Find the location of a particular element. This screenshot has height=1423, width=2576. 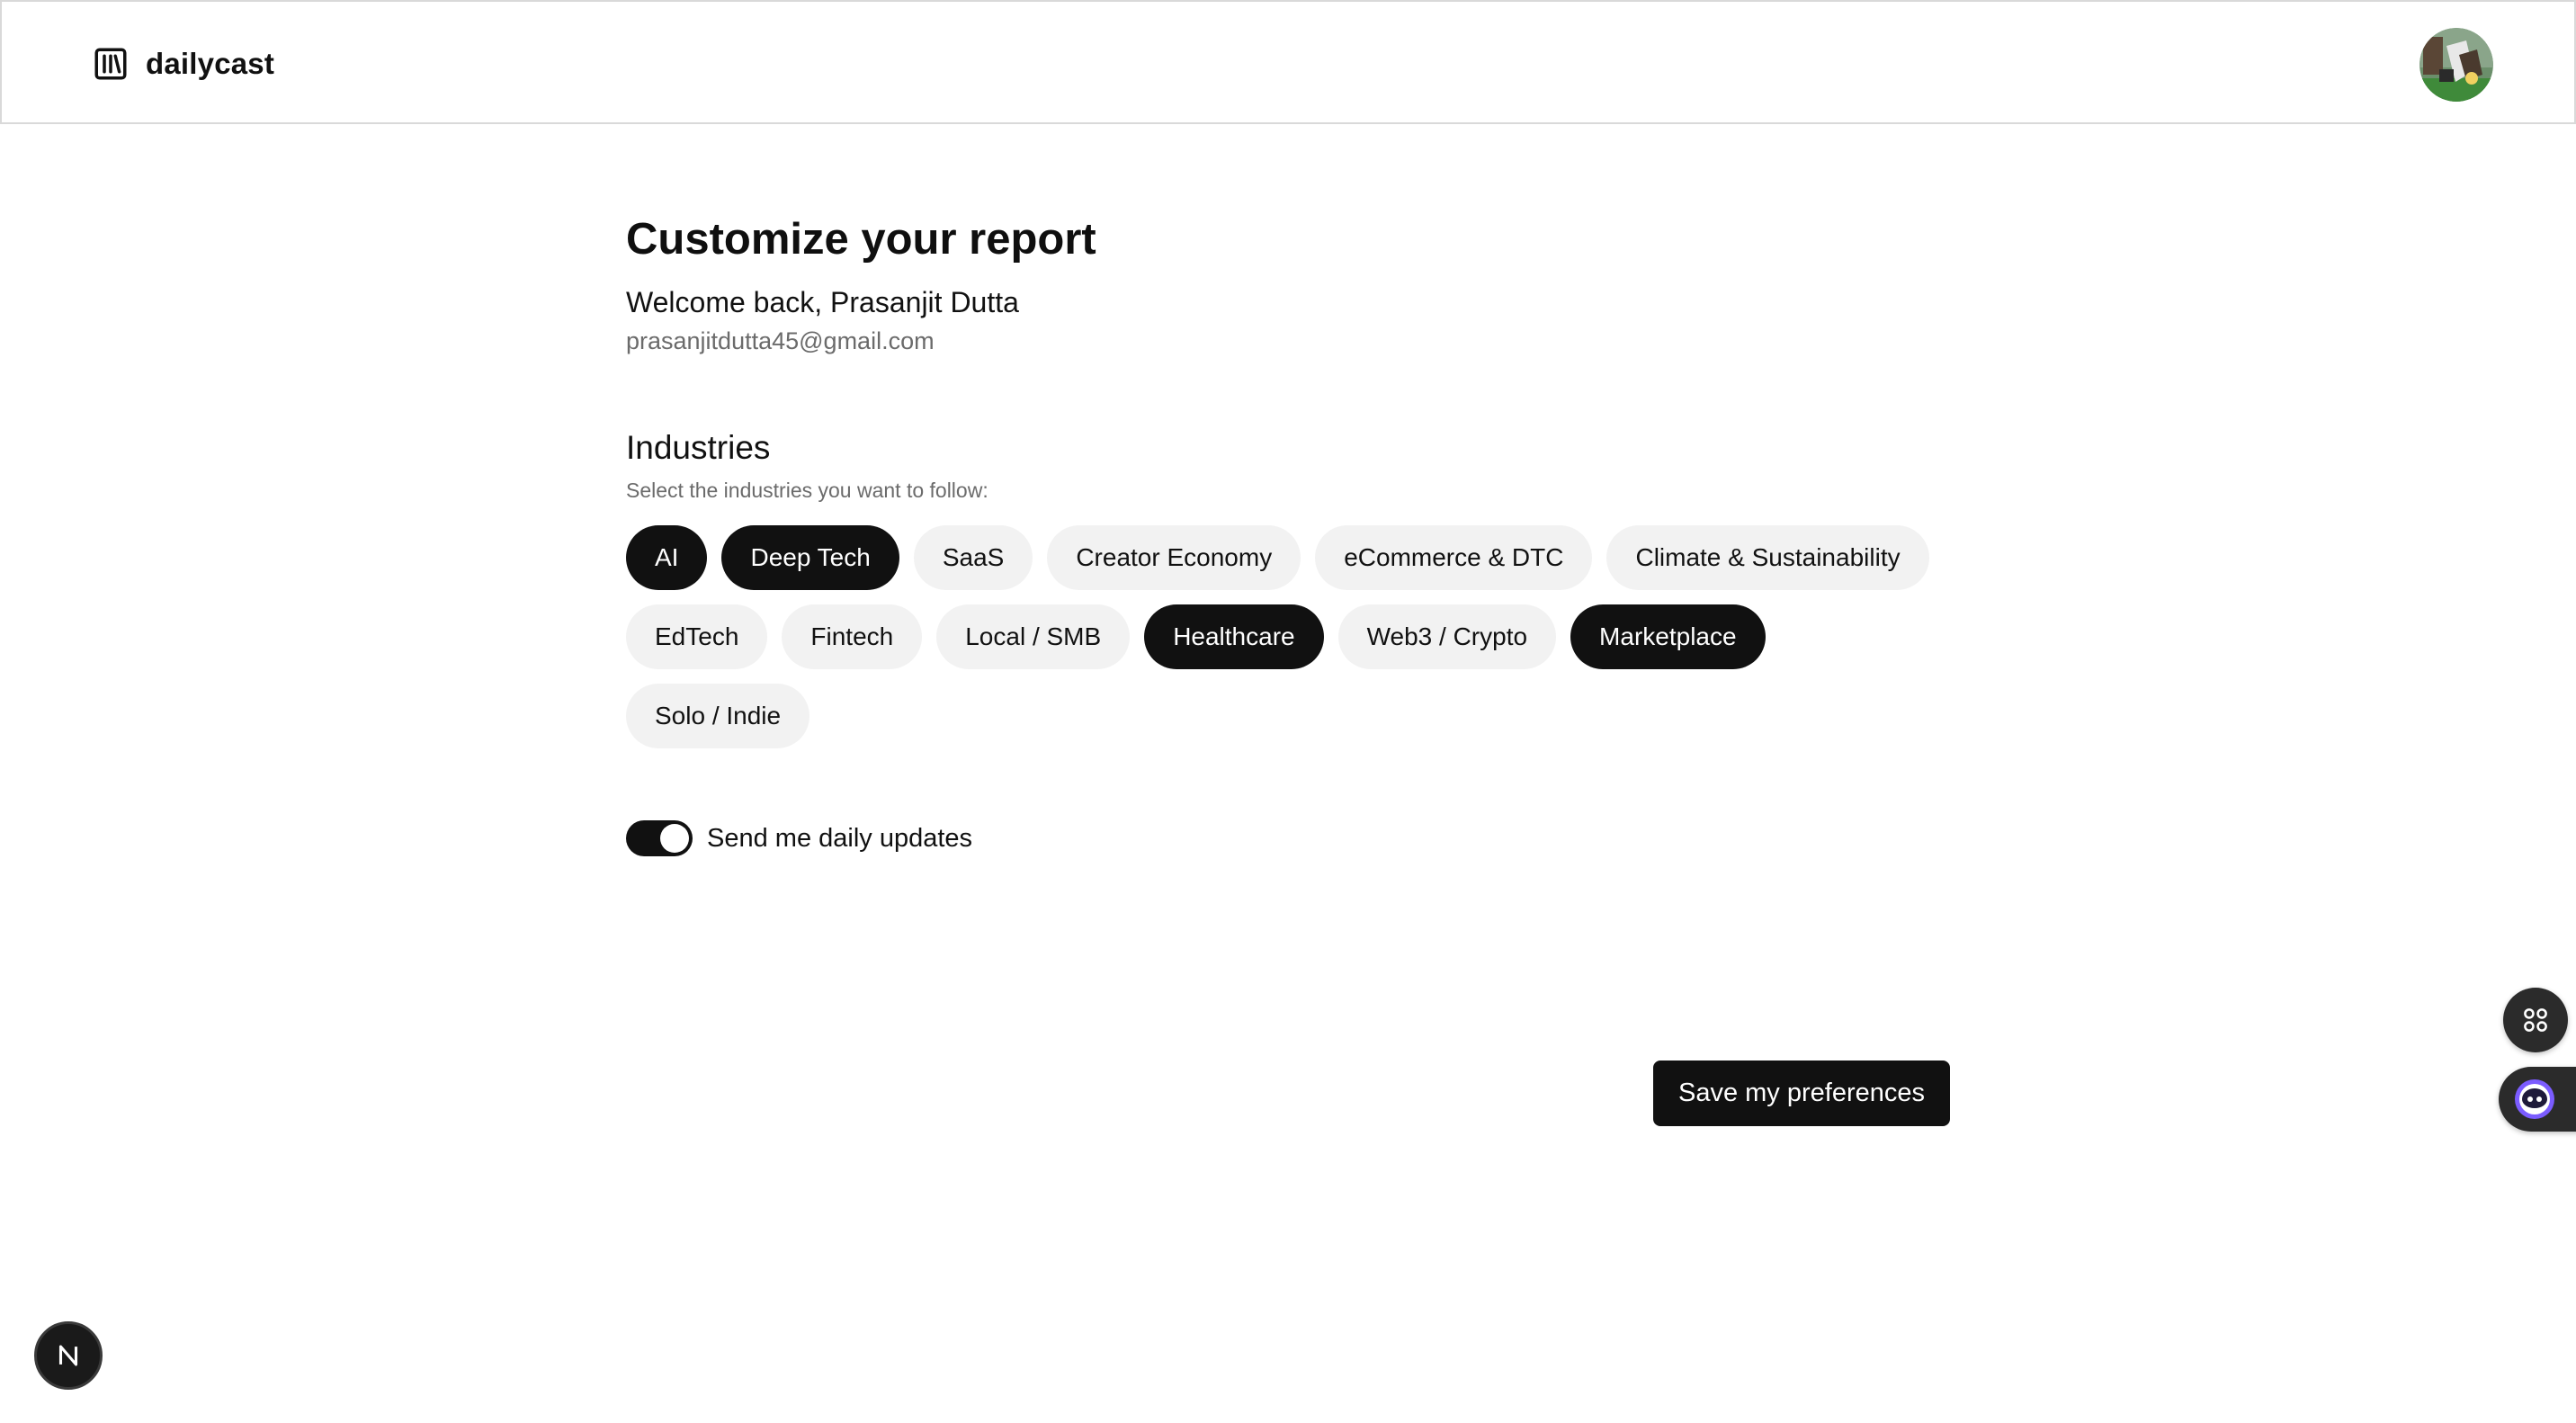

industry-chip-healthcare: Healthcare is located at coordinates (1234, 636).